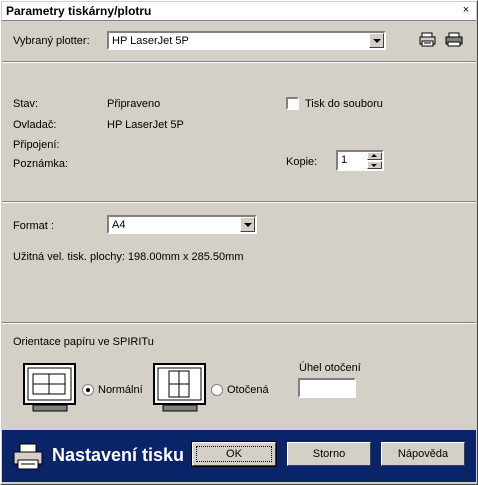  I want to click on stav-value: Připraveno, so click(134, 104).